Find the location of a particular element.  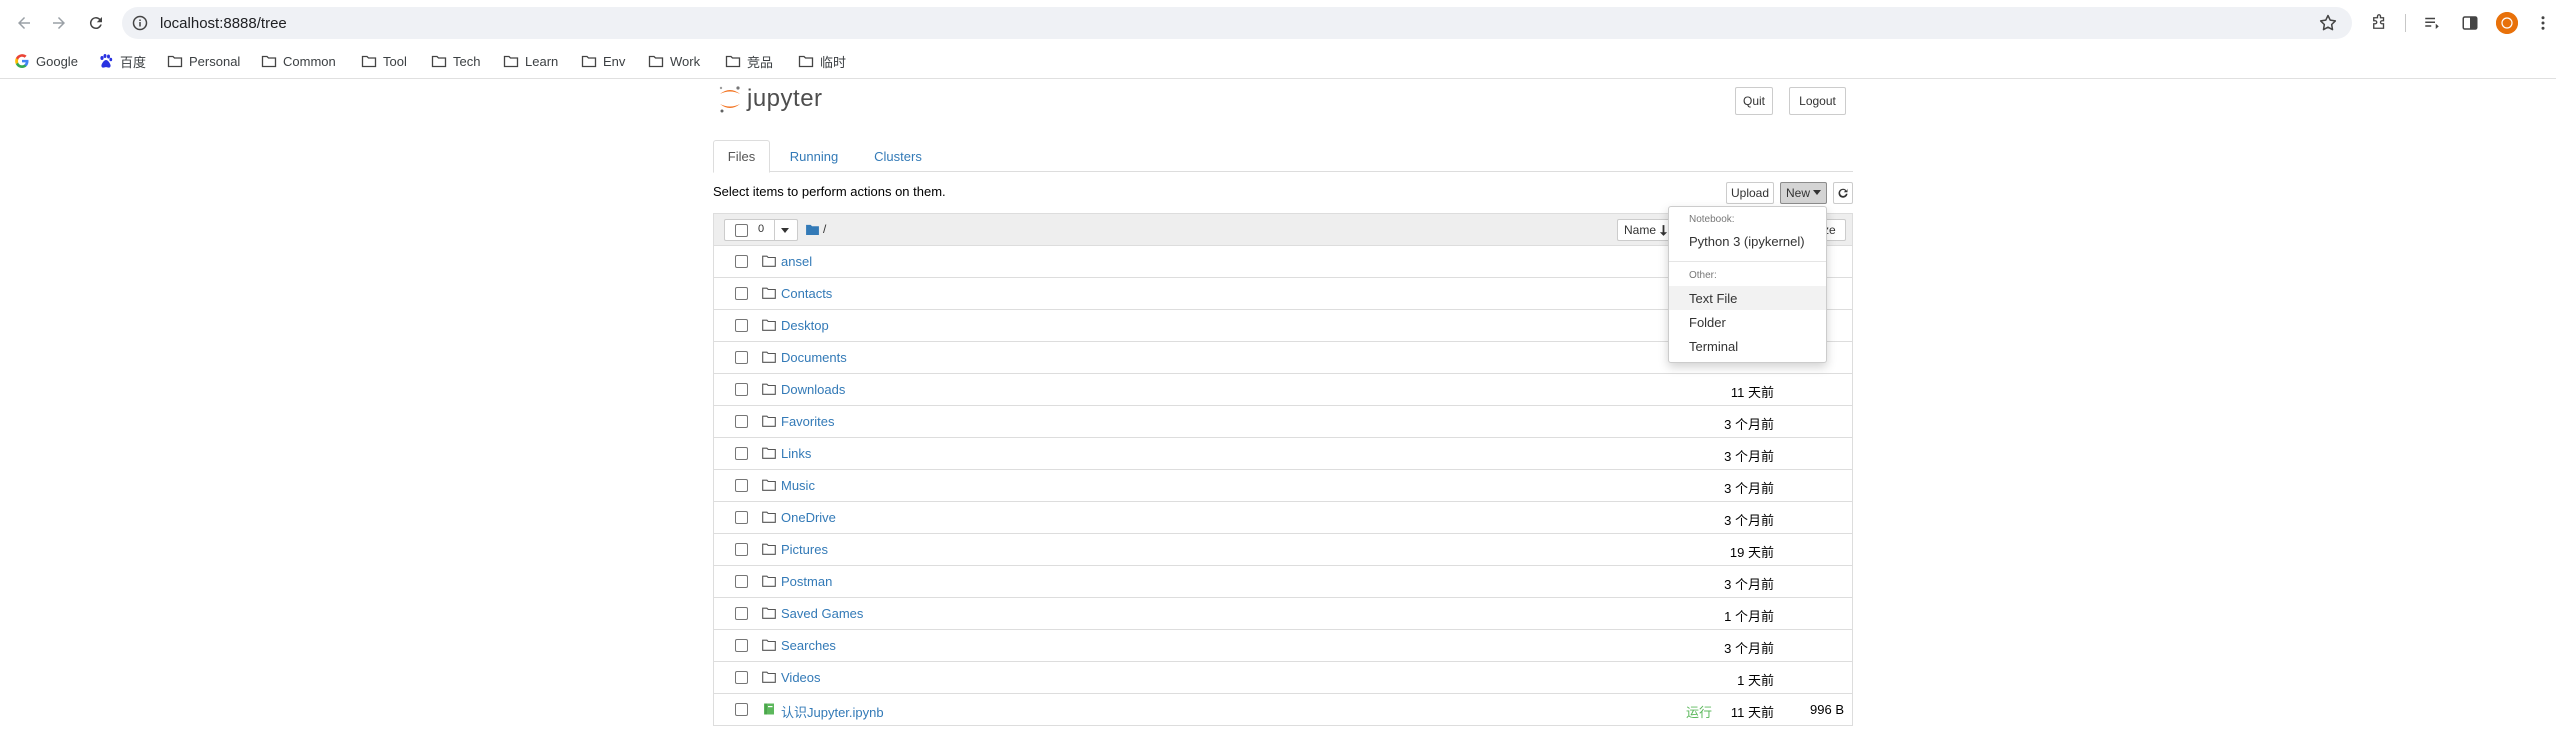

new-python3-notebook-item: Python 3 (ipykernel) is located at coordinates (1747, 241).